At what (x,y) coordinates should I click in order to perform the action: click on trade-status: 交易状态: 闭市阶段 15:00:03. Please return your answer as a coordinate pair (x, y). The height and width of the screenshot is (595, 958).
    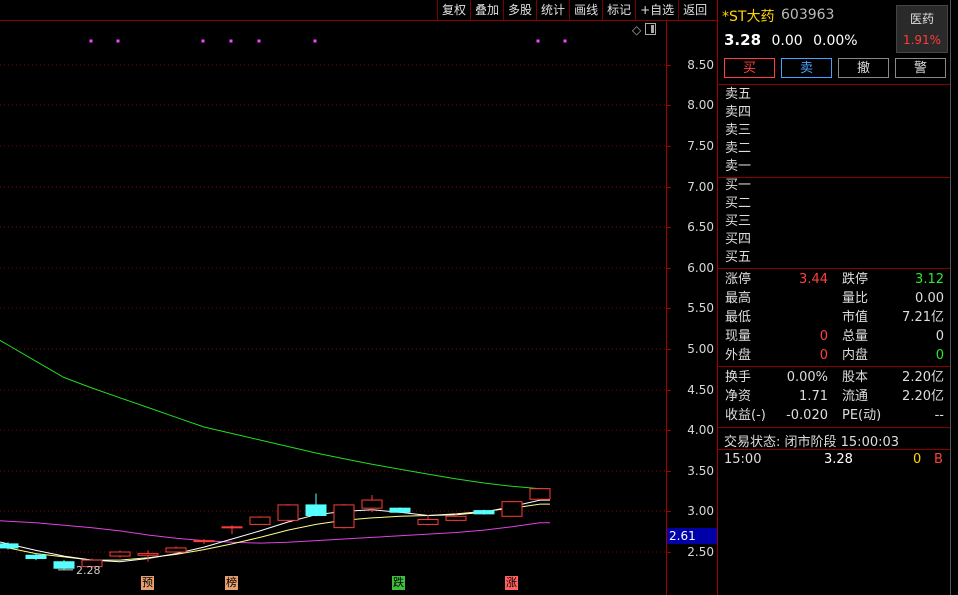
    Looking at the image, I should click on (812, 442).